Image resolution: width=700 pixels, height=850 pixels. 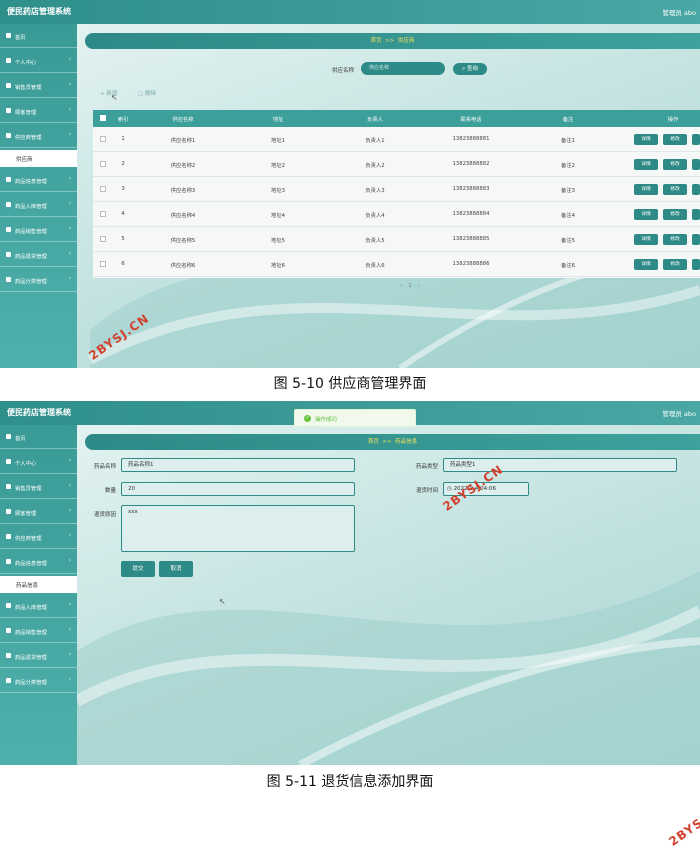 I want to click on prev-page-button: ‹, so click(x=401, y=286).